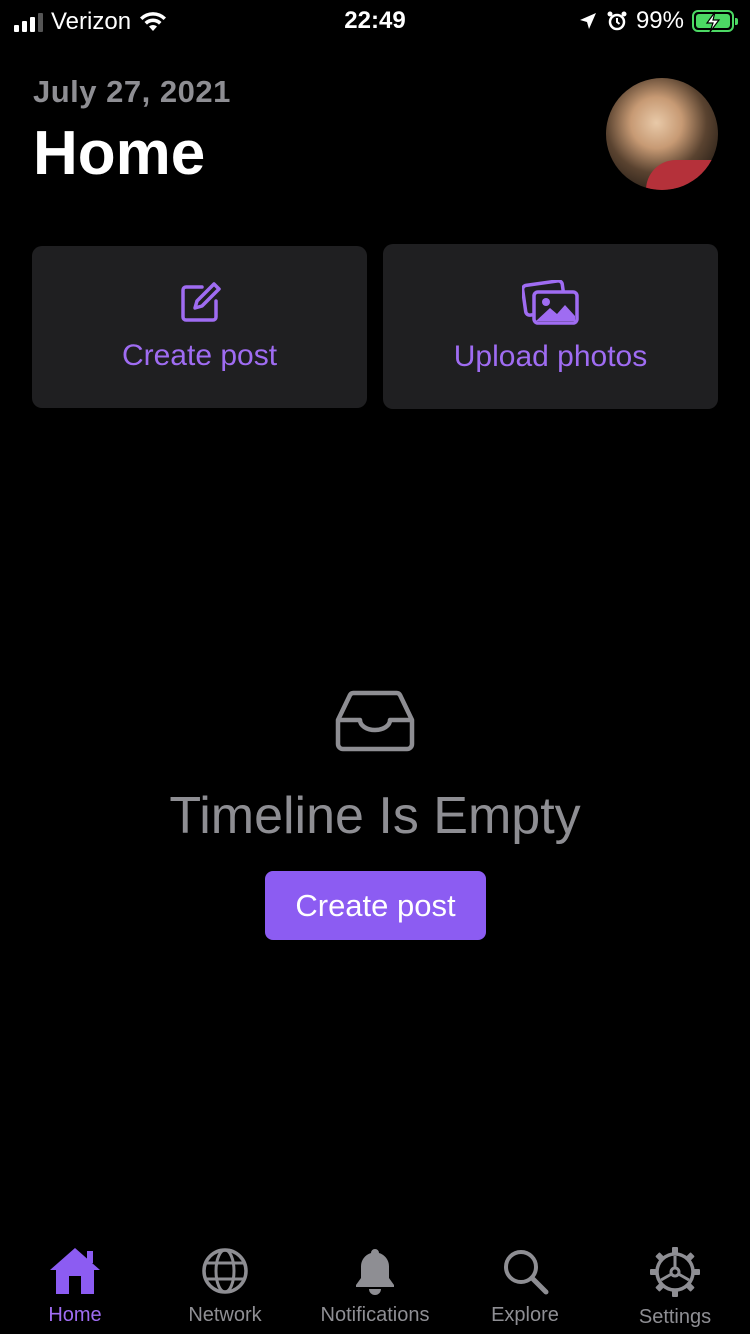 The height and width of the screenshot is (1334, 750). What do you see at coordinates (199, 327) in the screenshot?
I see `create-post-card: Create post` at bounding box center [199, 327].